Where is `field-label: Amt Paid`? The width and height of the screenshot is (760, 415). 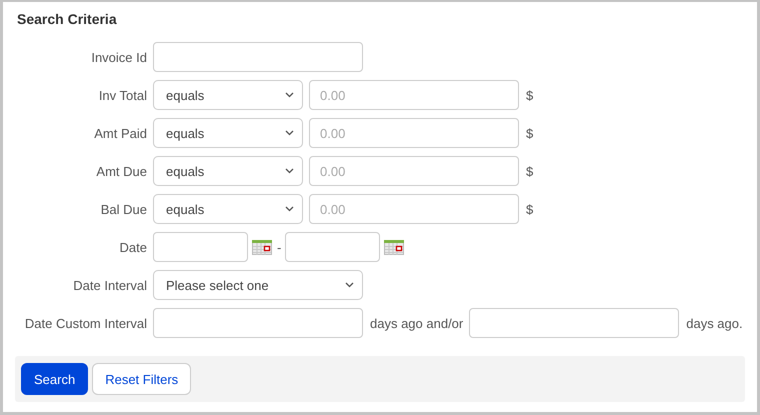 field-label: Amt Paid is located at coordinates (120, 133).